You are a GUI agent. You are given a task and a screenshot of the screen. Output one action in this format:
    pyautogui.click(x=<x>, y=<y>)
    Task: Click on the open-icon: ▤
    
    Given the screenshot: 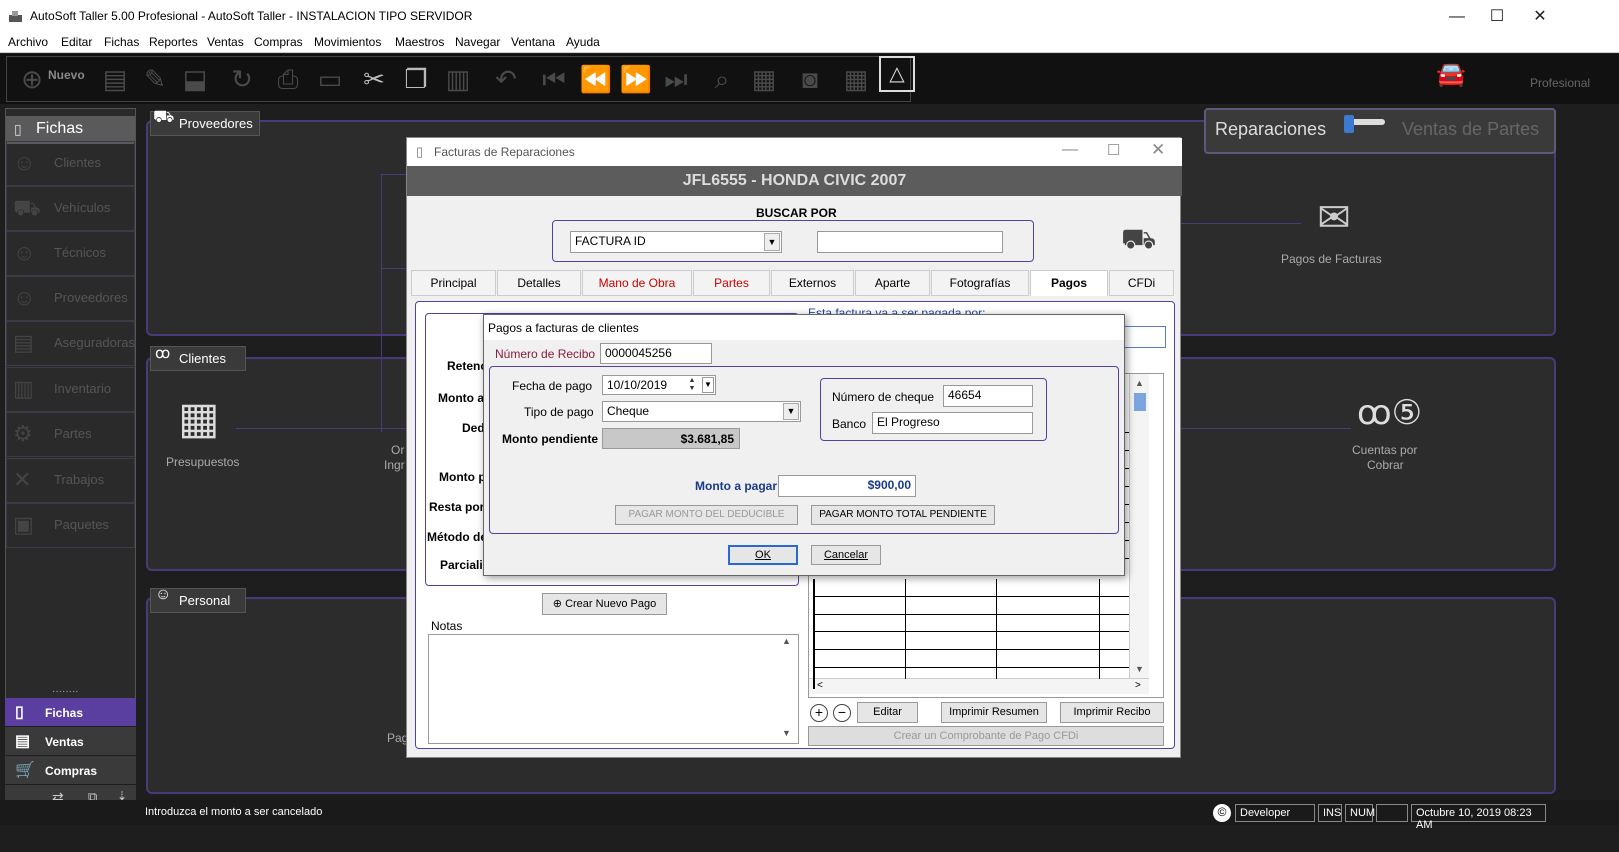 What is the action you would take?
    pyautogui.click(x=115, y=79)
    